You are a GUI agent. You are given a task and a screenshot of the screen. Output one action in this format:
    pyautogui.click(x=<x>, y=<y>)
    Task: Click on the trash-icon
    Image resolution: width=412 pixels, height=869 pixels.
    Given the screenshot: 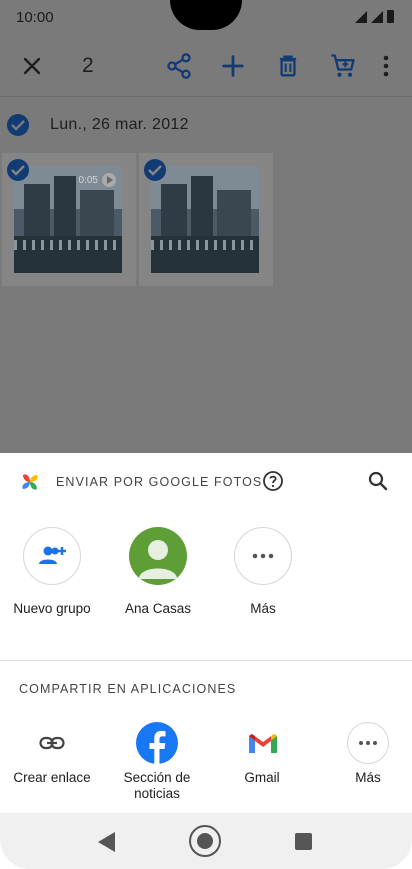 What is the action you would take?
    pyautogui.click(x=288, y=66)
    